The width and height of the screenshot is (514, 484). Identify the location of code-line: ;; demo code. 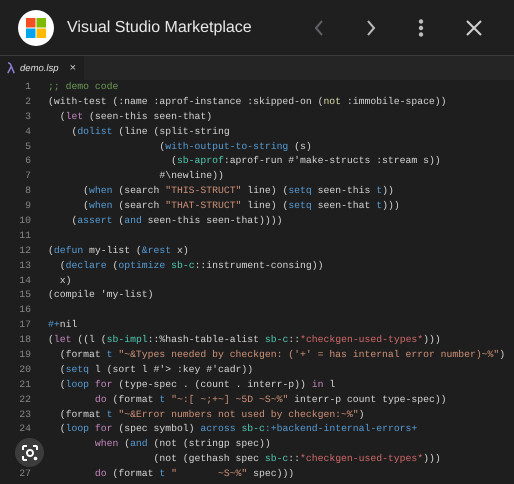
(83, 87).